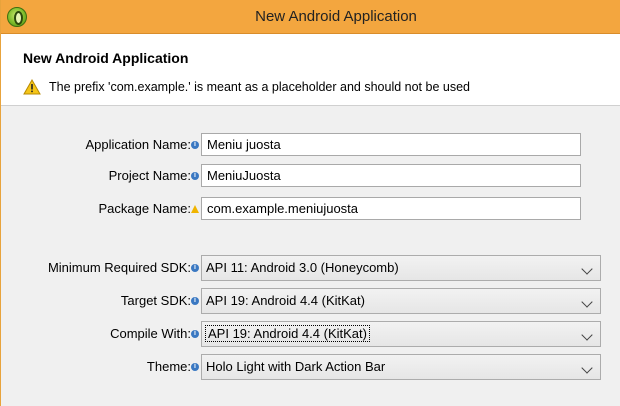 This screenshot has height=406, width=620. I want to click on application-name-field, so click(391, 144).